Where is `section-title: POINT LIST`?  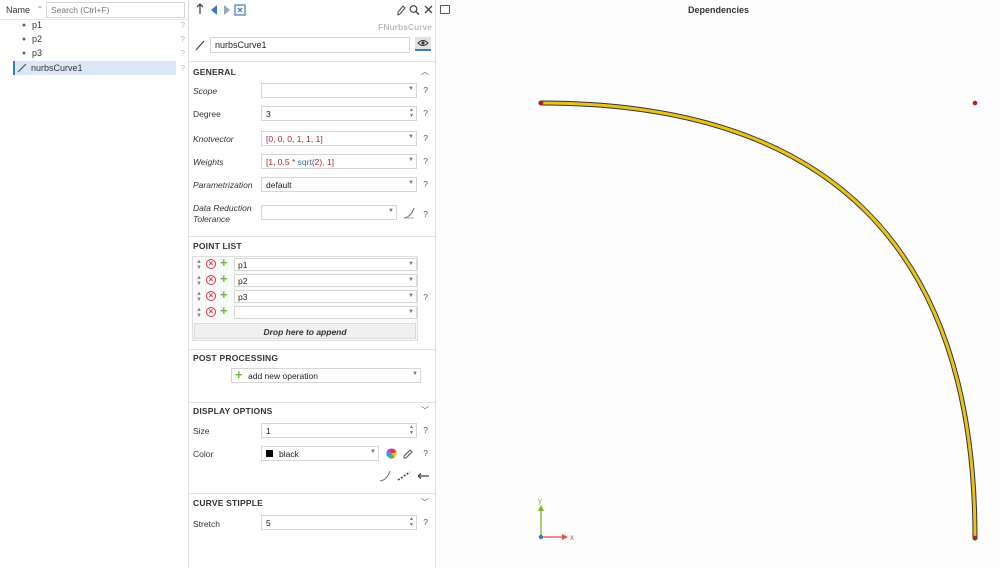
section-title: POINT LIST is located at coordinates (217, 246).